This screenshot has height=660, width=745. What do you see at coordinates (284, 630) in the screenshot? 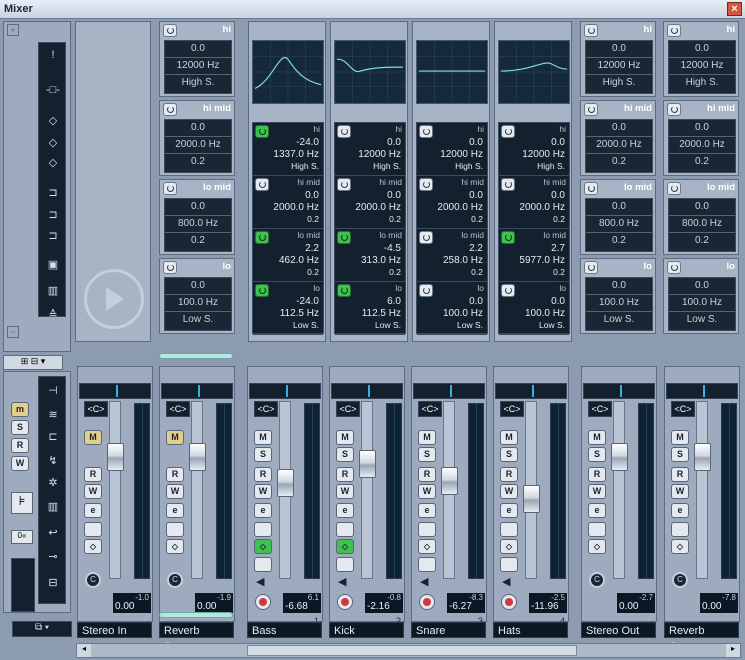
I see `channel-name: Bass` at bounding box center [284, 630].